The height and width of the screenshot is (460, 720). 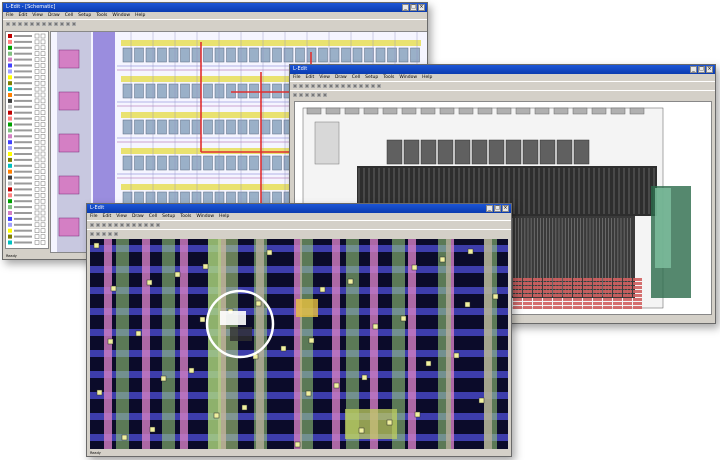 I want to click on pin-icon, so click(x=68, y=24).